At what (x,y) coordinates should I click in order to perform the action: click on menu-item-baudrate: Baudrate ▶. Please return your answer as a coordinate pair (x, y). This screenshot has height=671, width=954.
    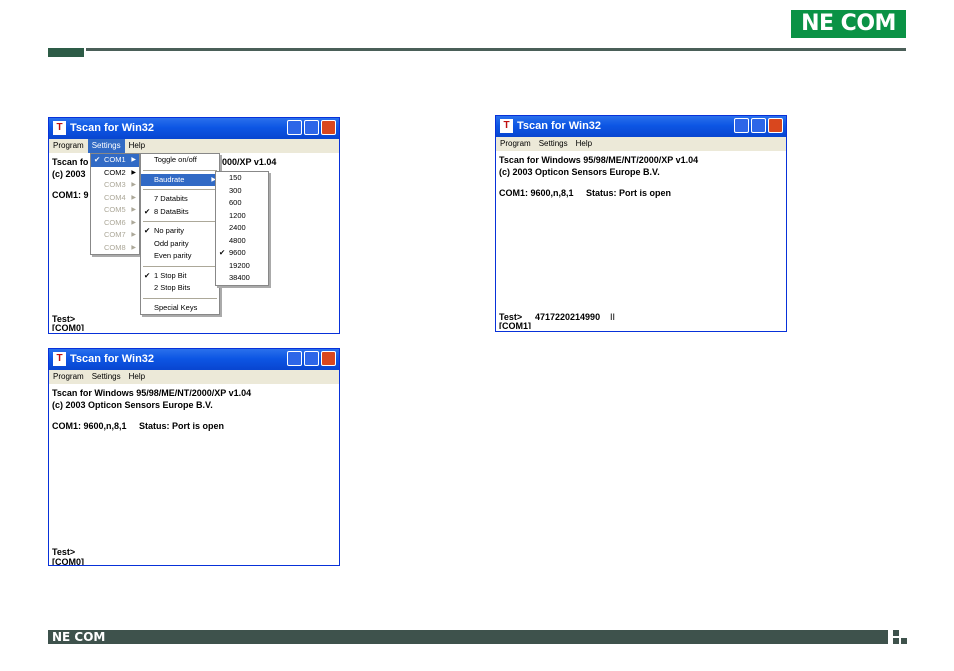
    Looking at the image, I should click on (180, 179).